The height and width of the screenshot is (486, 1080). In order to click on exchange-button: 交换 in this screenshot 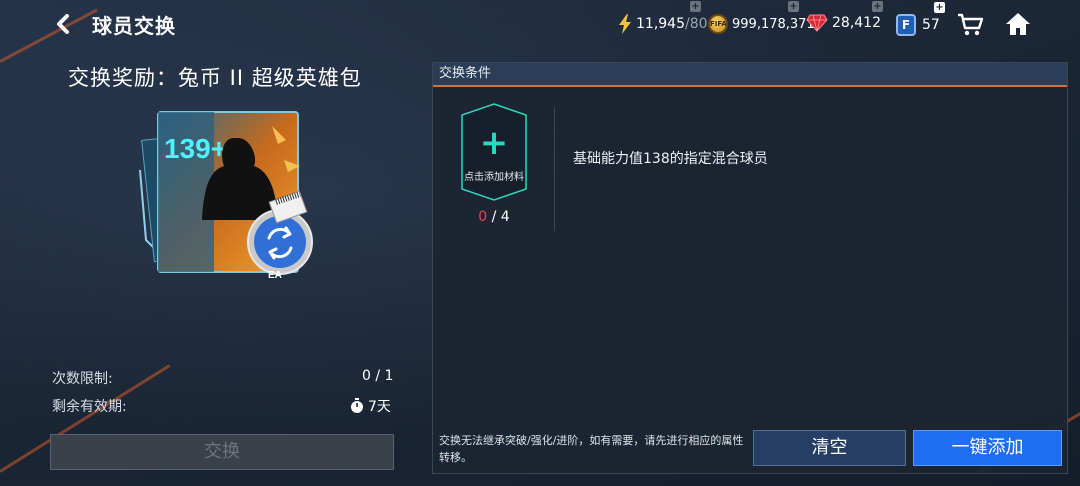, I will do `click(222, 452)`.